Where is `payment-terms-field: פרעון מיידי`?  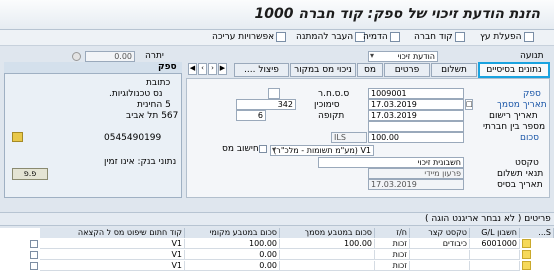
payment-terms-field: פרעון מיידי is located at coordinates (416, 173).